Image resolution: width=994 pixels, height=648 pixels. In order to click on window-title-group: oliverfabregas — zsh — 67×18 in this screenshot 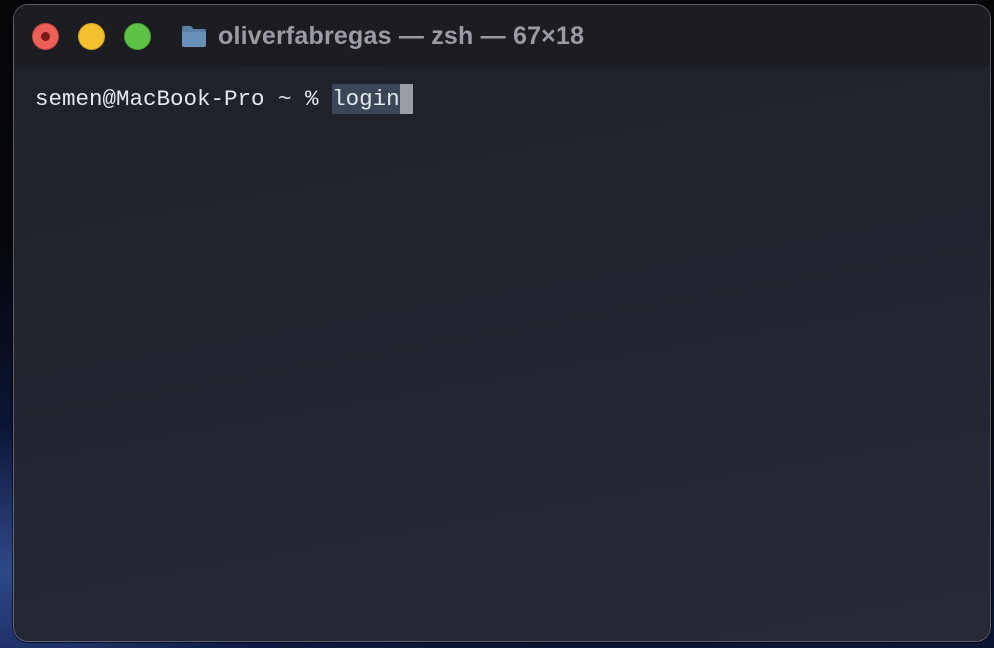, I will do `click(382, 36)`.